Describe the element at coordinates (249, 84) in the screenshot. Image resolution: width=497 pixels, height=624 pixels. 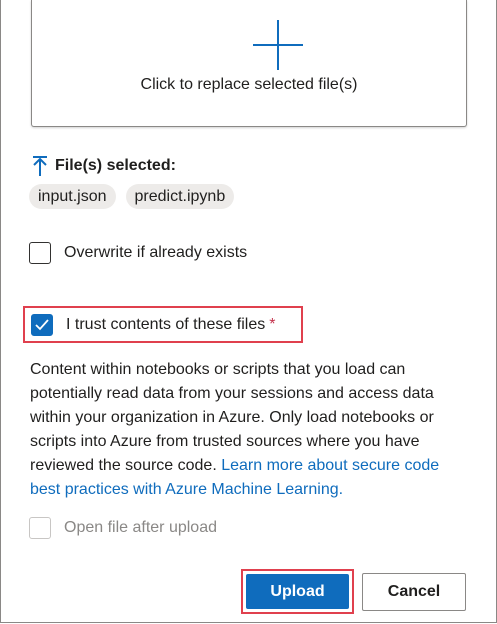
I see `dropzone-label: Click to replace selected file(s)` at that location.